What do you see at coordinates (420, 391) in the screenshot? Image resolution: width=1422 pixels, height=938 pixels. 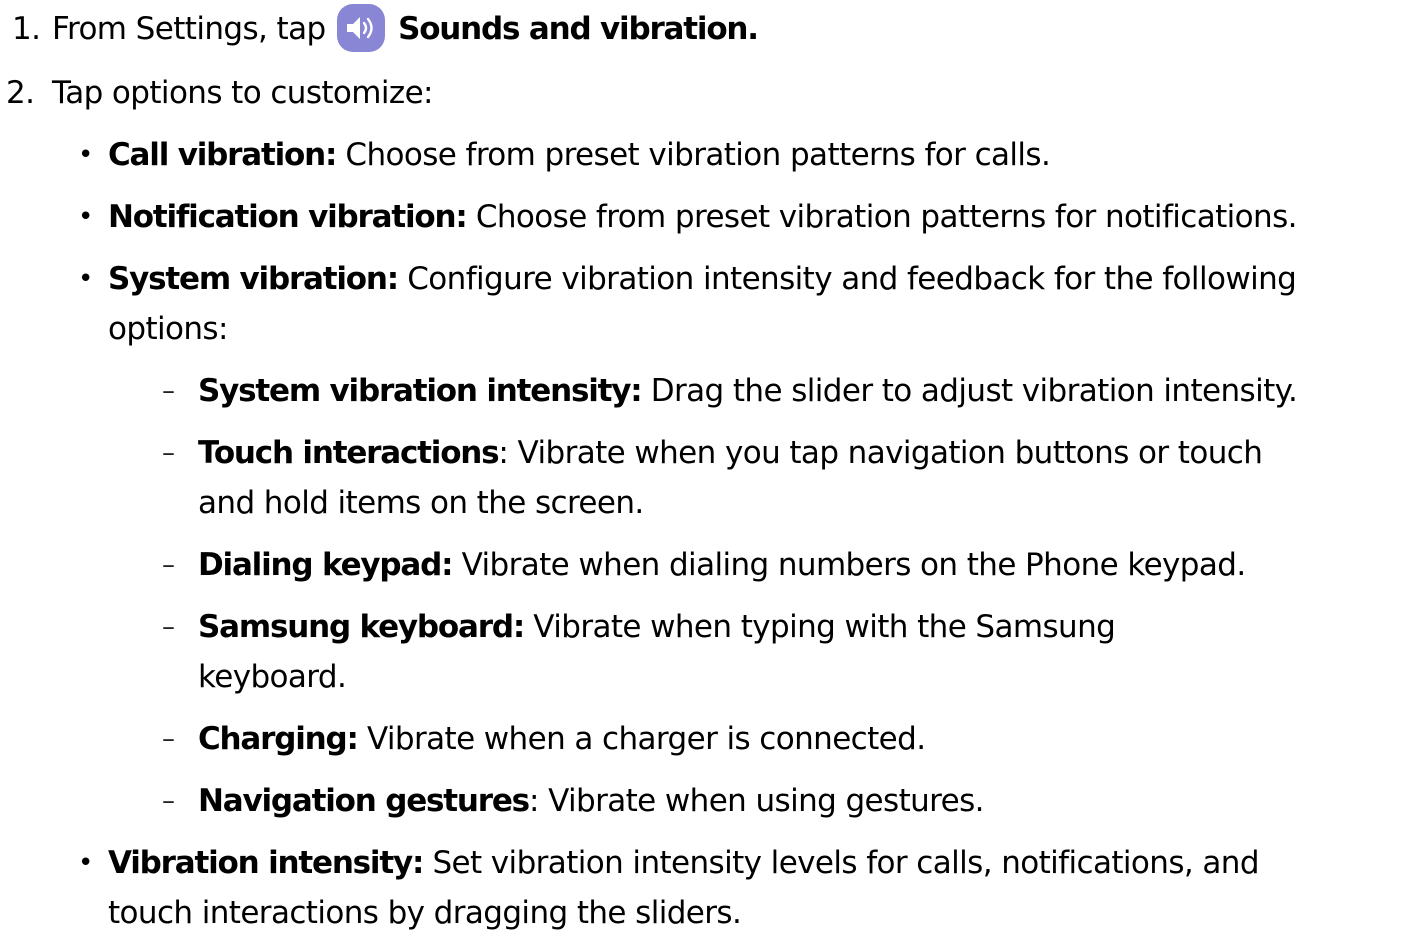 I see `sub-option-term: System vibration intensity:` at bounding box center [420, 391].